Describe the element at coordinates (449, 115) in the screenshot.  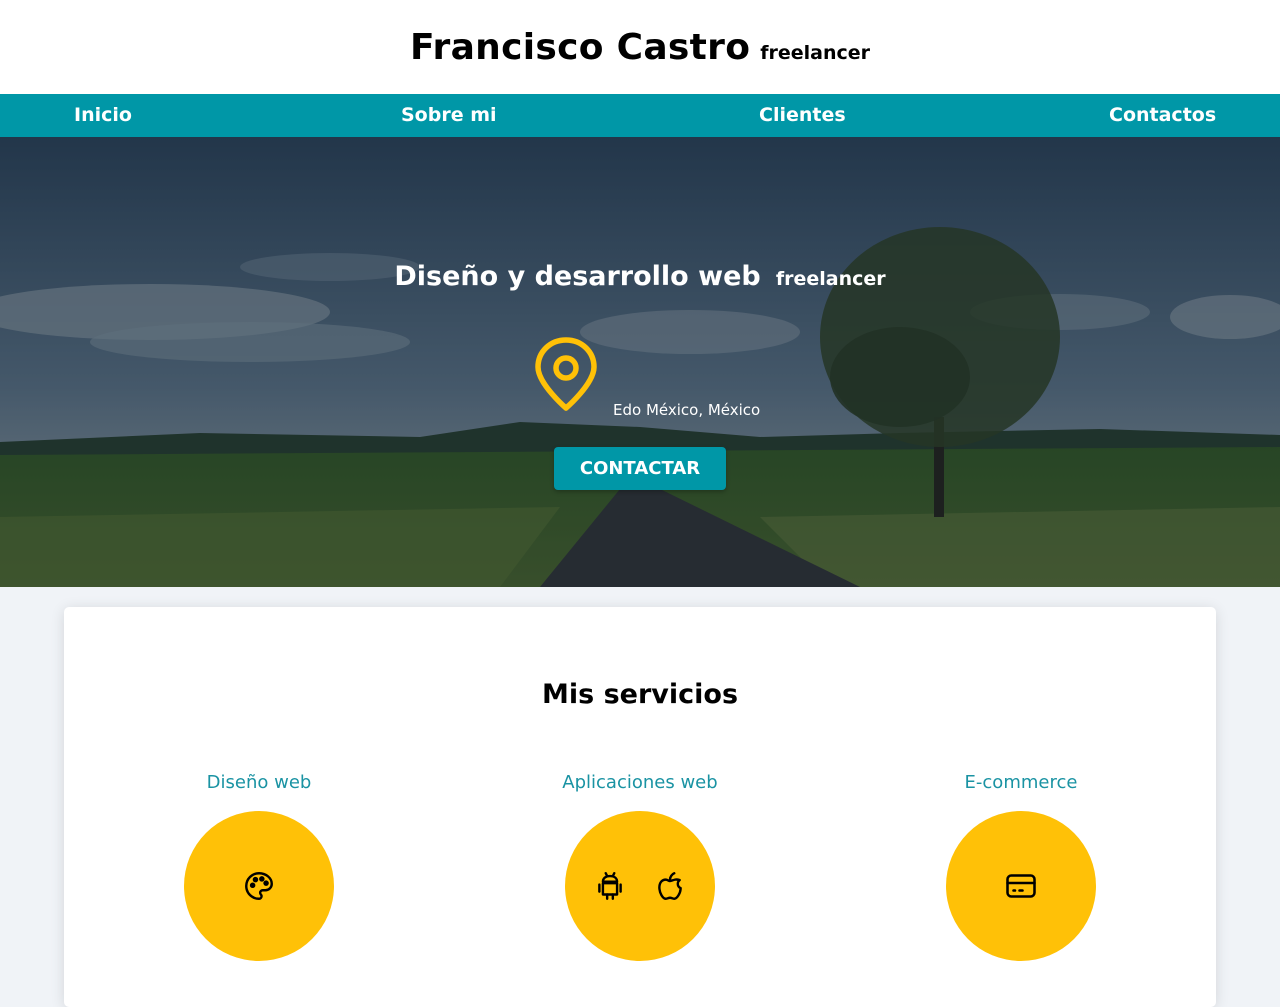
I see `nav-link-sobre-mi: Sobre mi` at that location.